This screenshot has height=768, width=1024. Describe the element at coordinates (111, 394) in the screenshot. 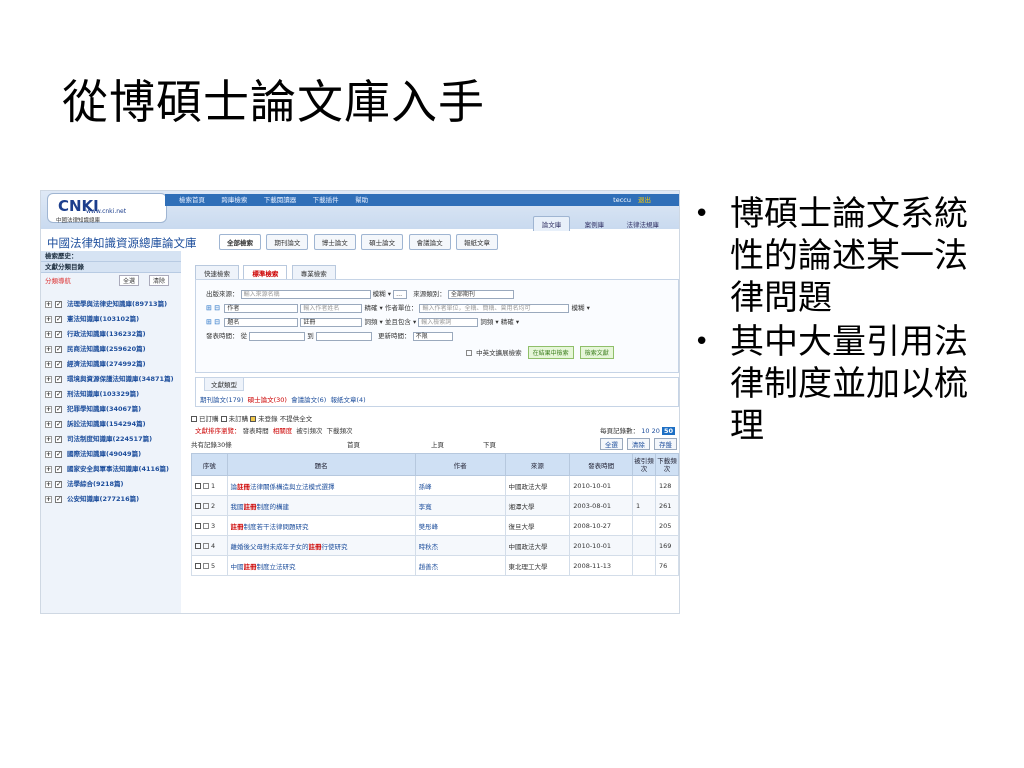

I see `sidebar-item: + 刑法知識庫(103329篇)` at that location.